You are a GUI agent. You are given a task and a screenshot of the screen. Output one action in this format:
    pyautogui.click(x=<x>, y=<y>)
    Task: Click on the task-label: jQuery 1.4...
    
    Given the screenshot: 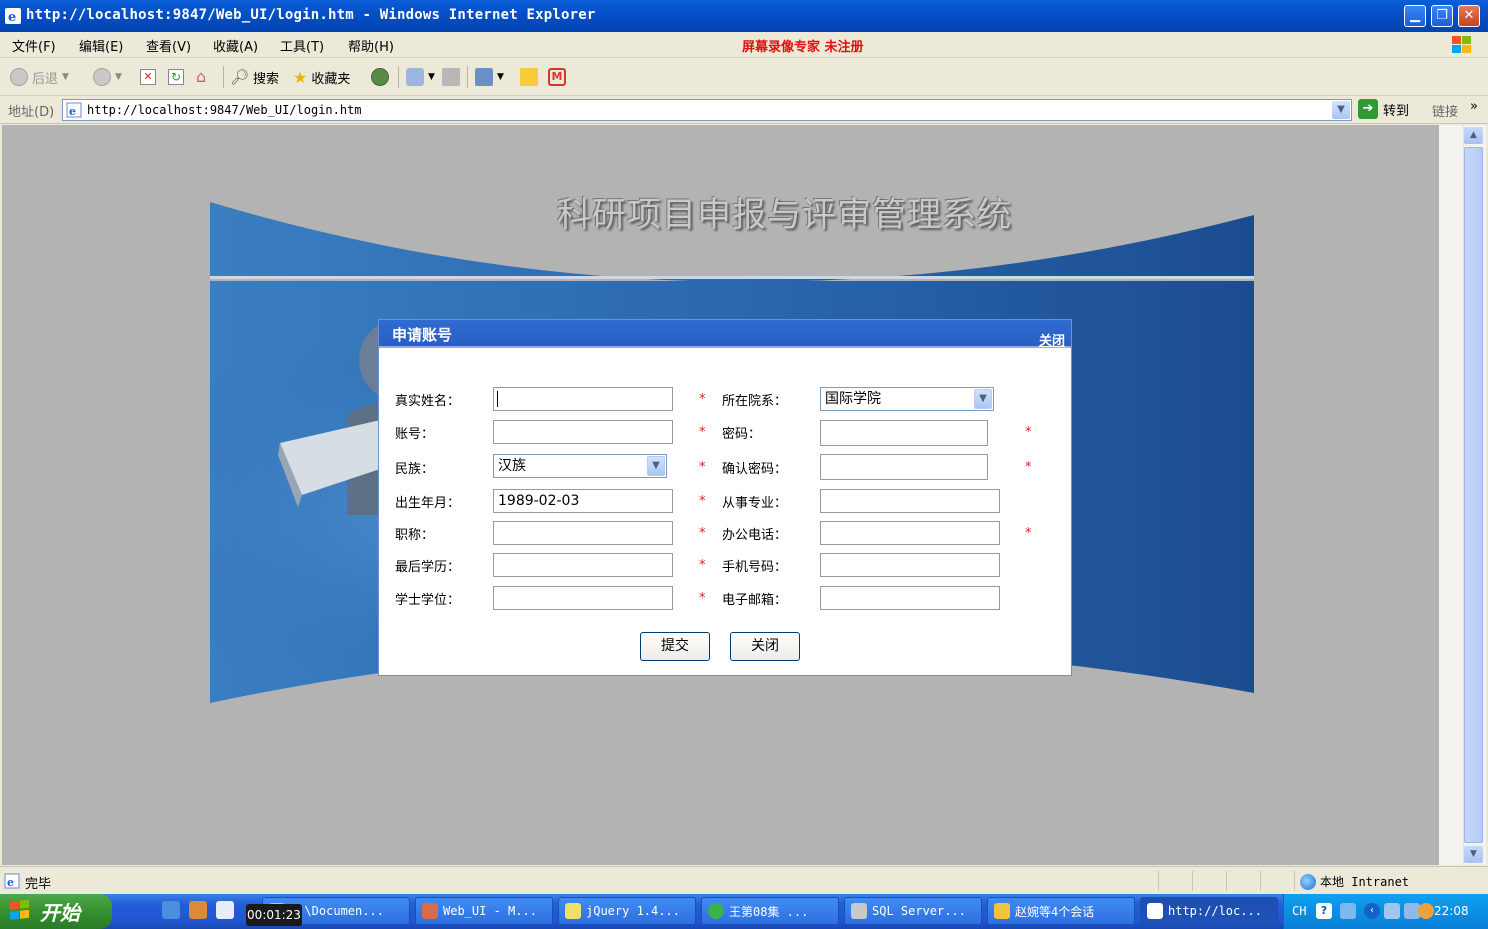 What is the action you would take?
    pyautogui.click(x=633, y=911)
    